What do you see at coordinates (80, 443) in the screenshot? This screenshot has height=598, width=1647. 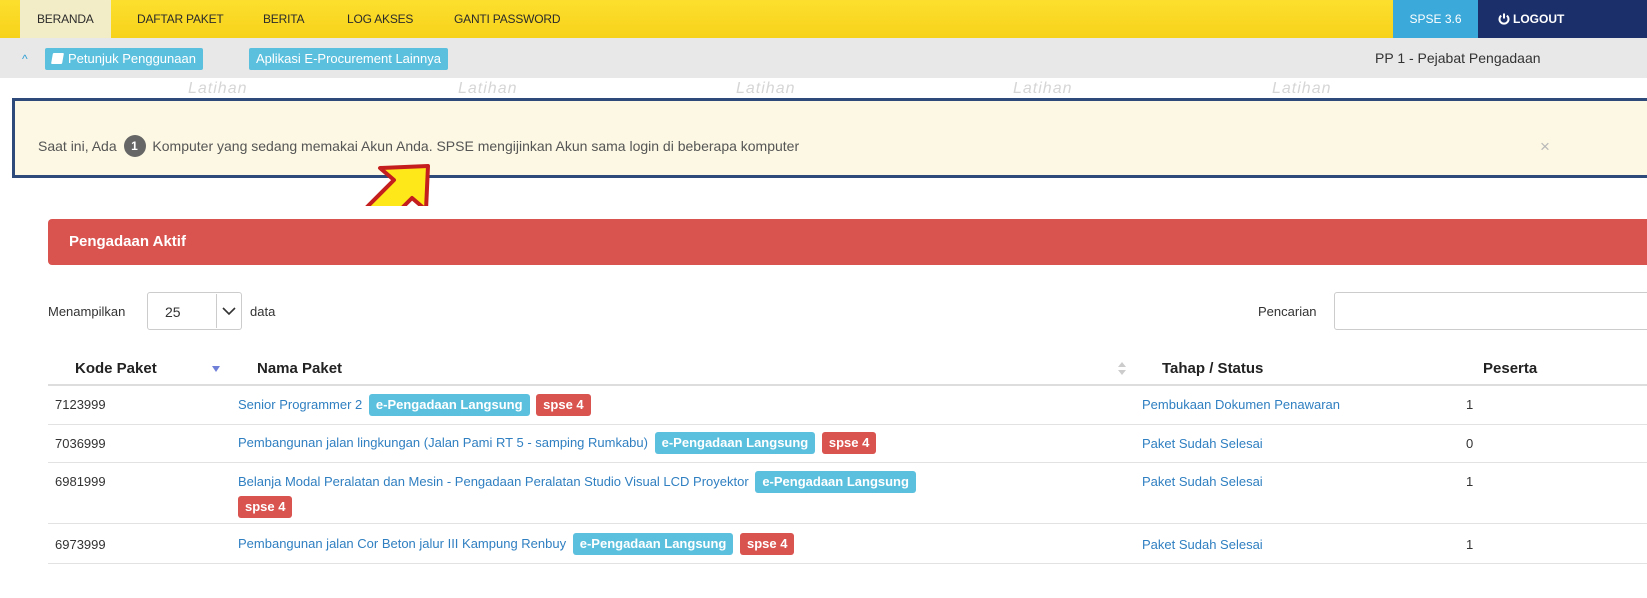 I see `row-kode: 7036999` at bounding box center [80, 443].